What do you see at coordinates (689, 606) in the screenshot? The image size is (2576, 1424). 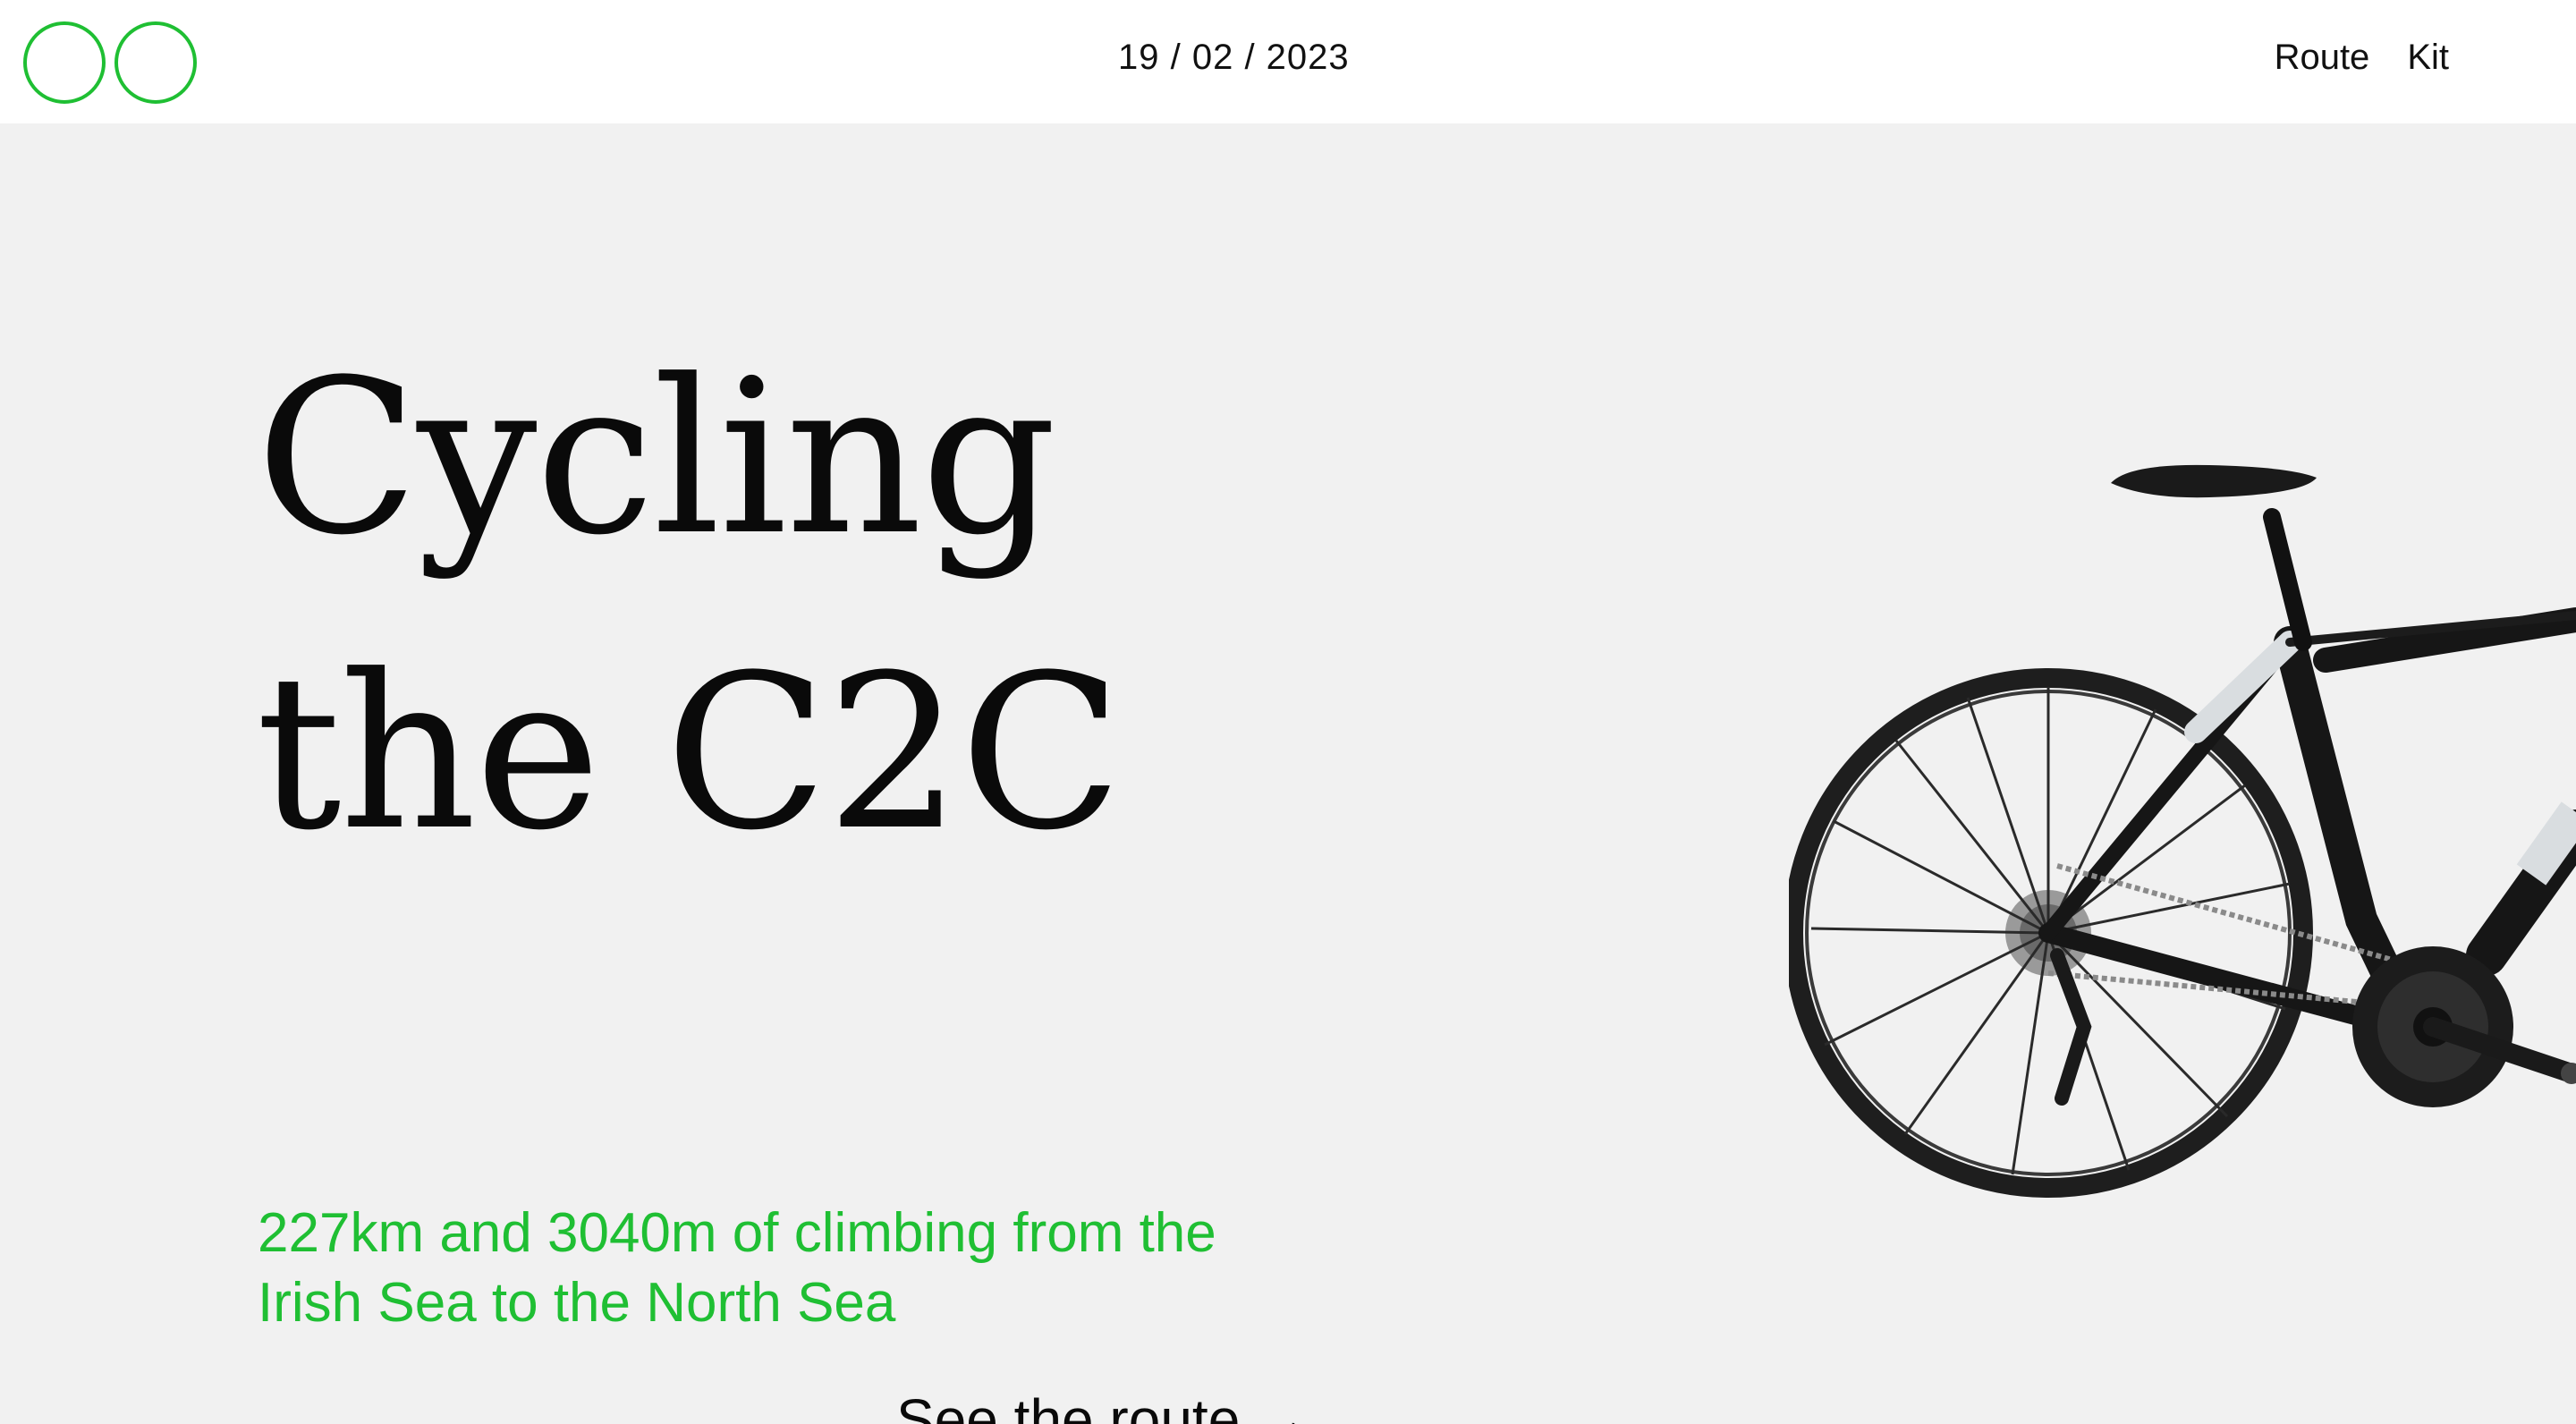 I see `hero-title: Cycling the C2C` at bounding box center [689, 606].